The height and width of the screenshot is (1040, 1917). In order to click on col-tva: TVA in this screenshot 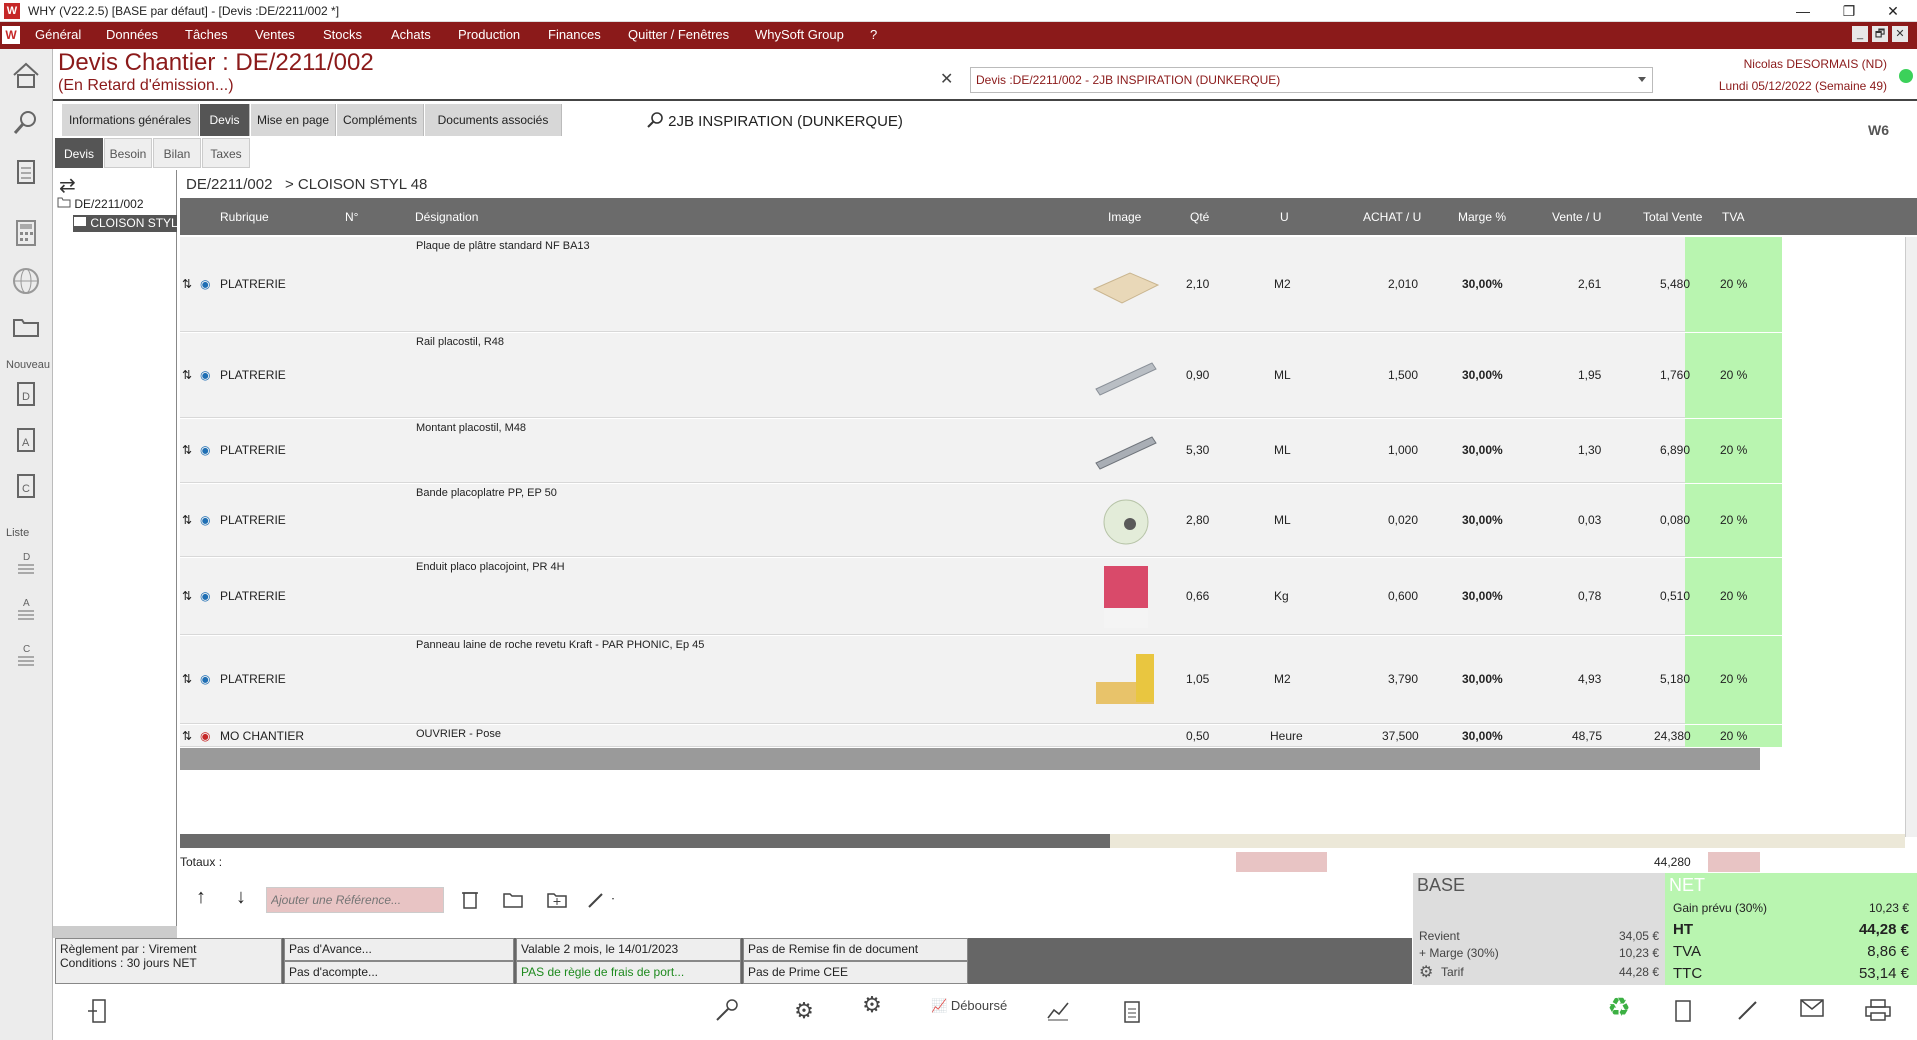, I will do `click(1733, 217)`.